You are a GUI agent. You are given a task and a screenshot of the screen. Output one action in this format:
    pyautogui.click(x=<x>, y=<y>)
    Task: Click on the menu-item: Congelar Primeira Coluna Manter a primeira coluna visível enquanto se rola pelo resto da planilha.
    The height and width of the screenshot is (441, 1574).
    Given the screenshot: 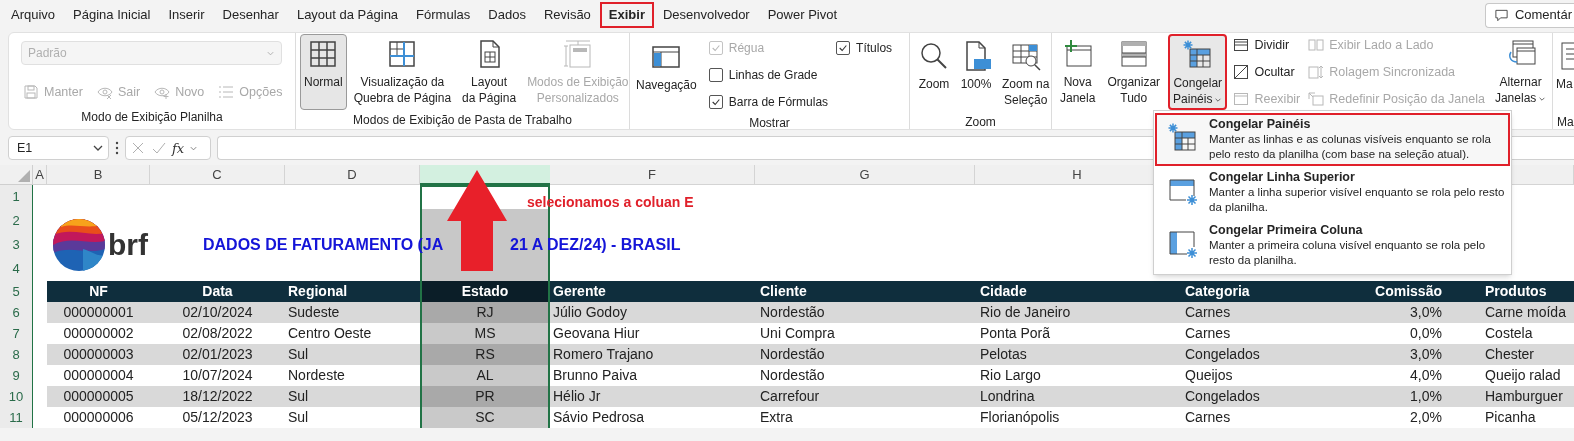 What is the action you would take?
    pyautogui.click(x=1332, y=245)
    